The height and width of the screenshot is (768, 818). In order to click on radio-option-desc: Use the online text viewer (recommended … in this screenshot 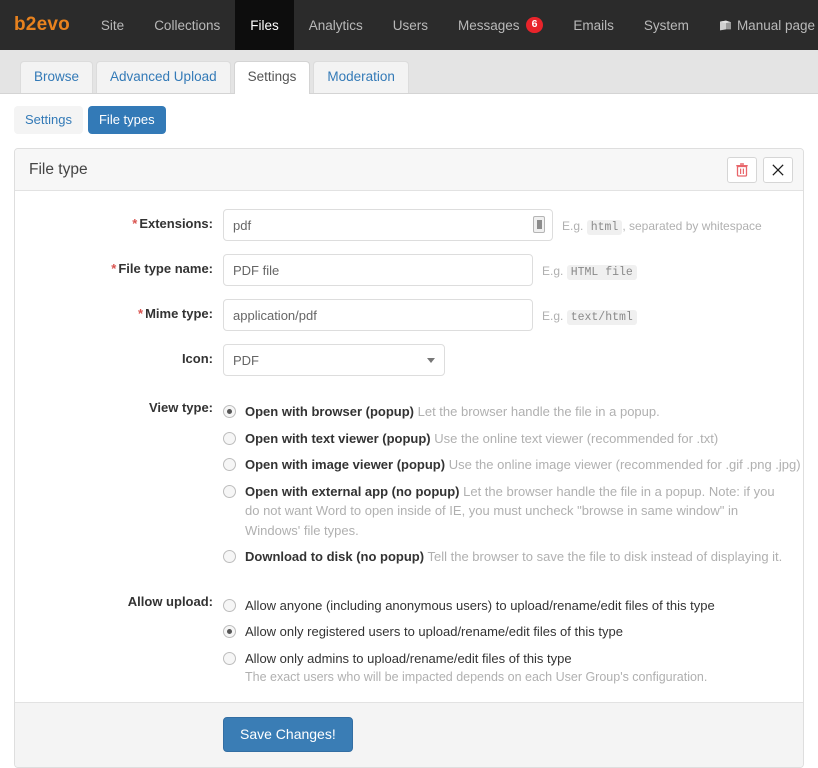, I will do `click(576, 438)`.